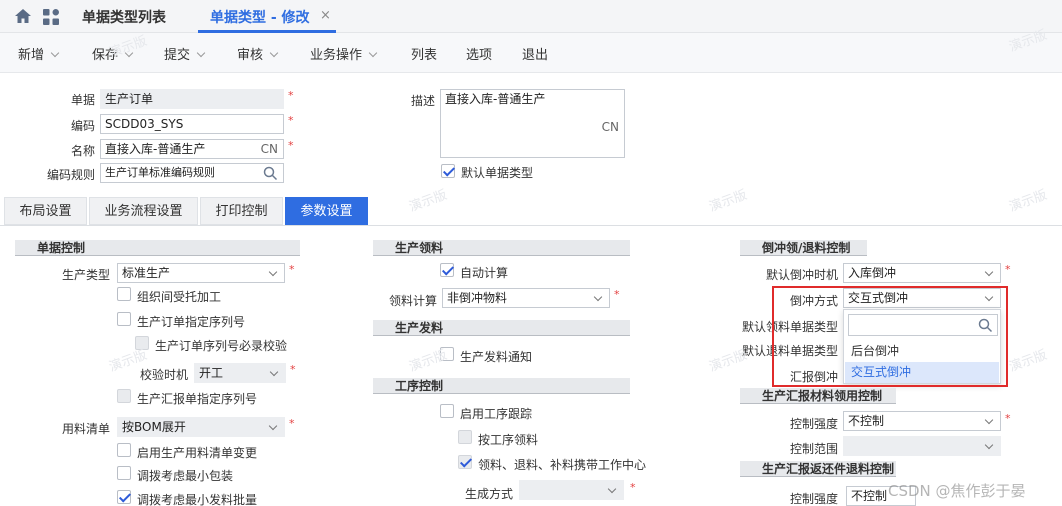  What do you see at coordinates (501, 328) in the screenshot?
I see `section-prod-issue: 生产发料` at bounding box center [501, 328].